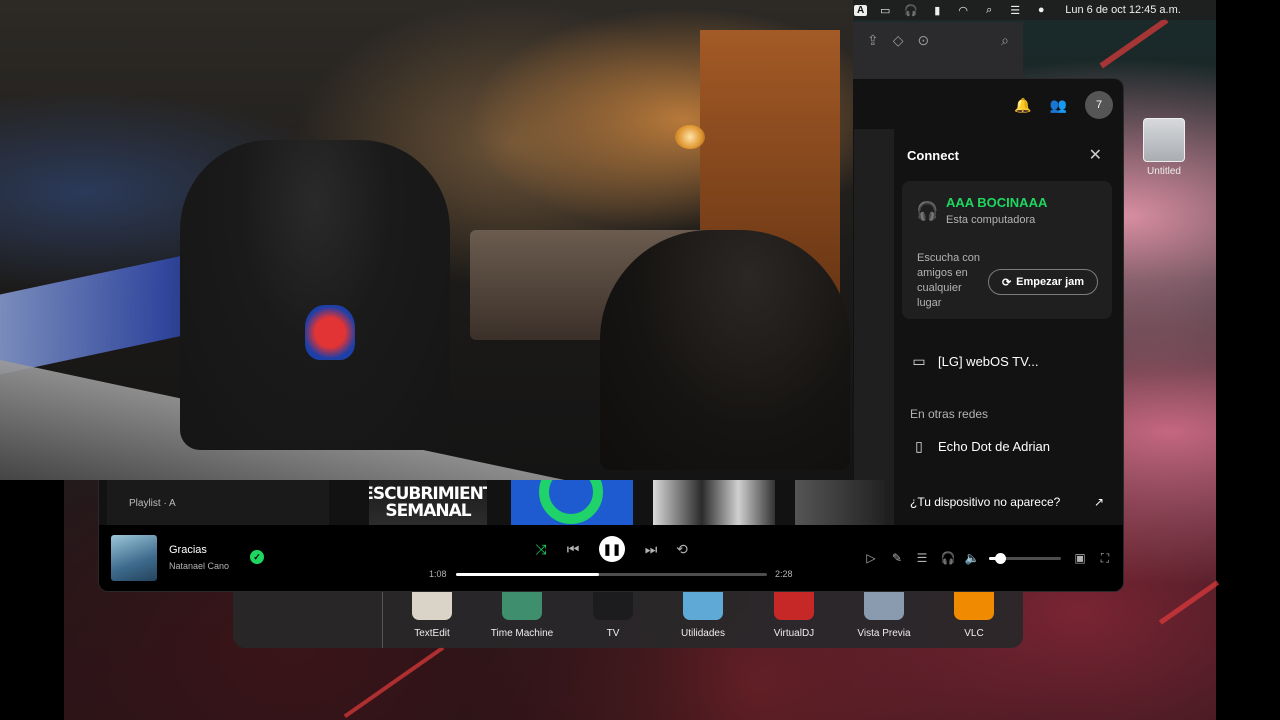 The image size is (1280, 720). Describe the element at coordinates (330, 332) in the screenshot. I see `webcam-shirt-graphic` at that location.